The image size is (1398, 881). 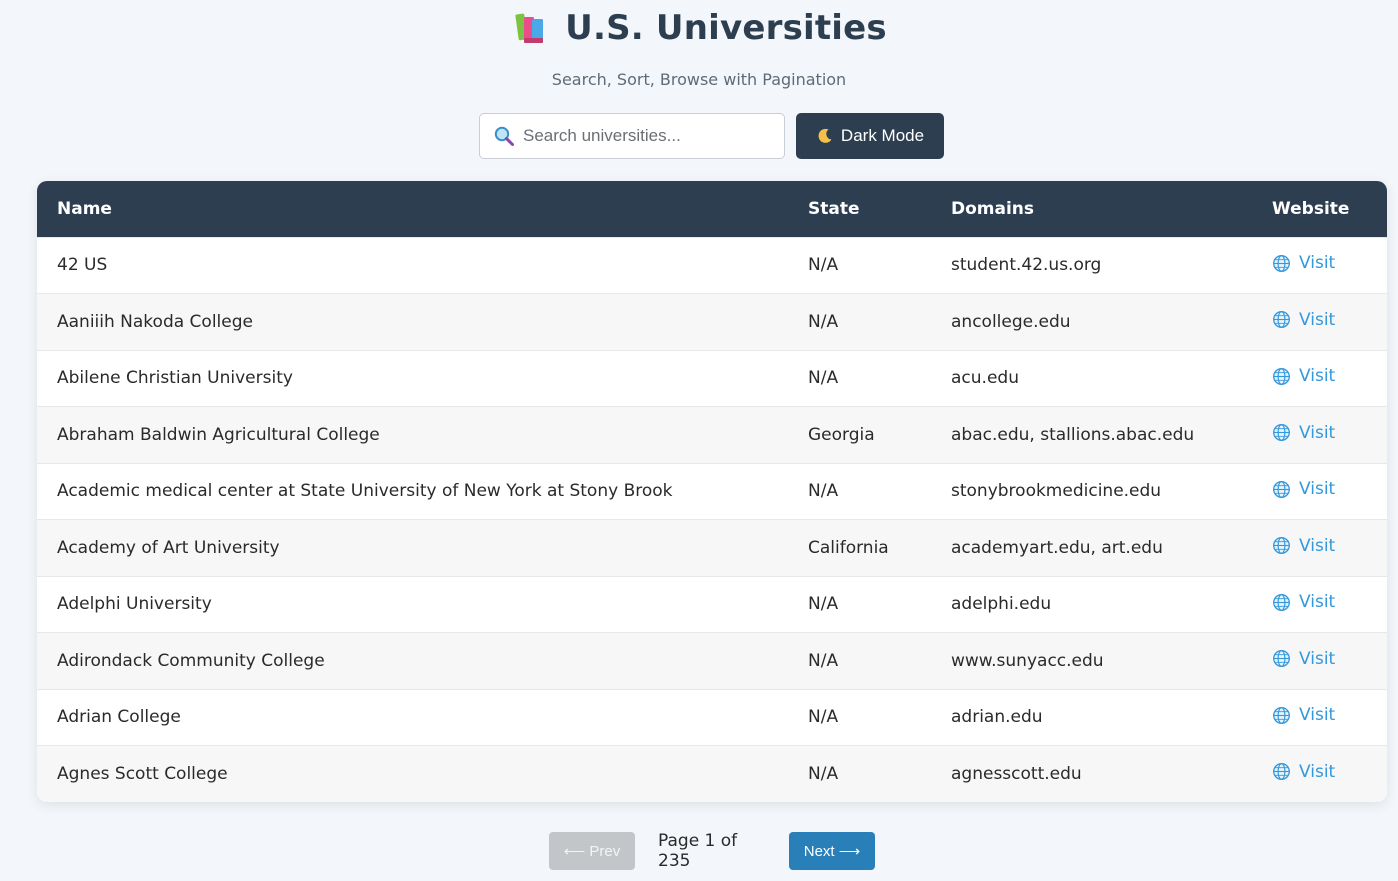 What do you see at coordinates (859, 209) in the screenshot?
I see `column-header-state: State` at bounding box center [859, 209].